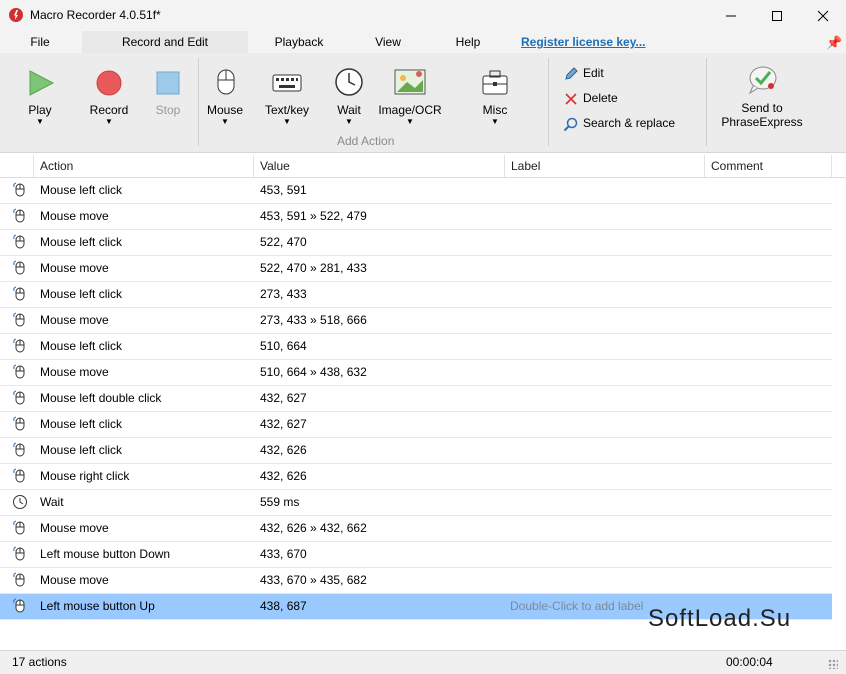  I want to click on value-cell: 432, 626 » 432, 662, so click(313, 528).